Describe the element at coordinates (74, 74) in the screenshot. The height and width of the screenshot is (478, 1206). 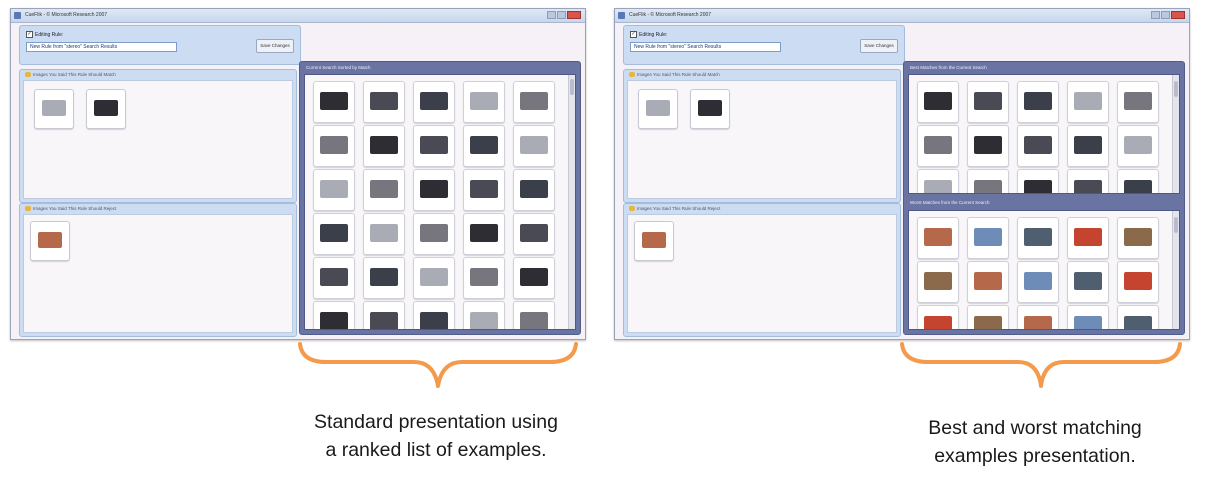
I see `match-pane-title: Images You Said This Rule Should Match` at that location.